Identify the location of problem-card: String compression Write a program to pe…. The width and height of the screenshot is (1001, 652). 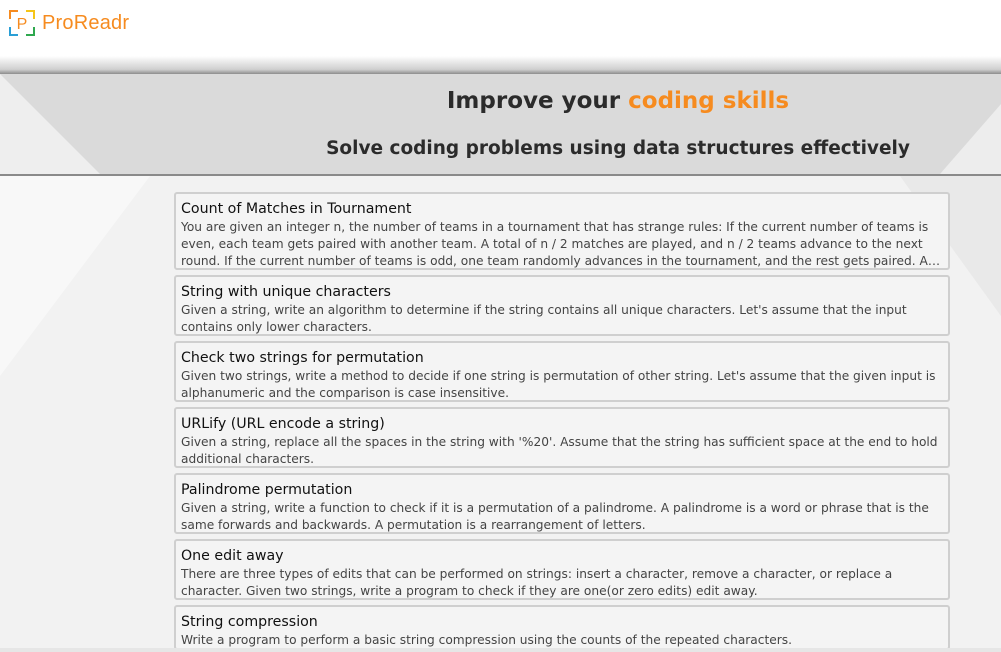
(562, 627).